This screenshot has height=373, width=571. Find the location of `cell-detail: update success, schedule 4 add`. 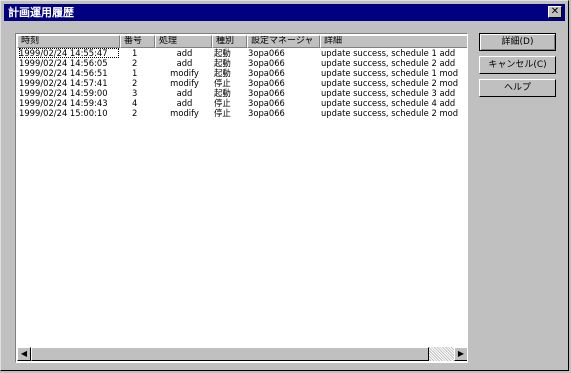

cell-detail: update success, schedule 4 add is located at coordinates (388, 103).